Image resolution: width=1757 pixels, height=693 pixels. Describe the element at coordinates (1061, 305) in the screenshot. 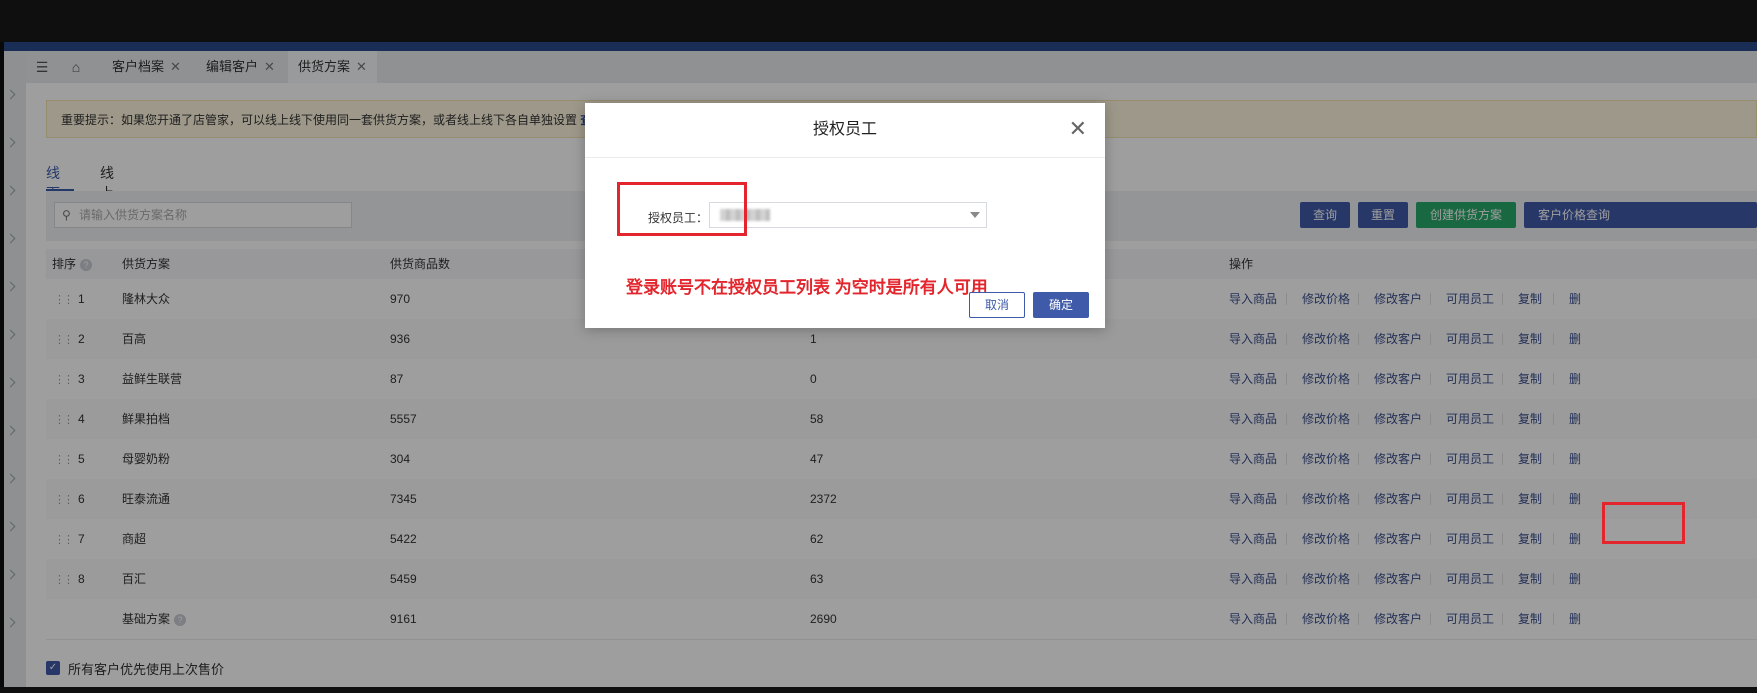

I see `confirm-button: 确定` at that location.